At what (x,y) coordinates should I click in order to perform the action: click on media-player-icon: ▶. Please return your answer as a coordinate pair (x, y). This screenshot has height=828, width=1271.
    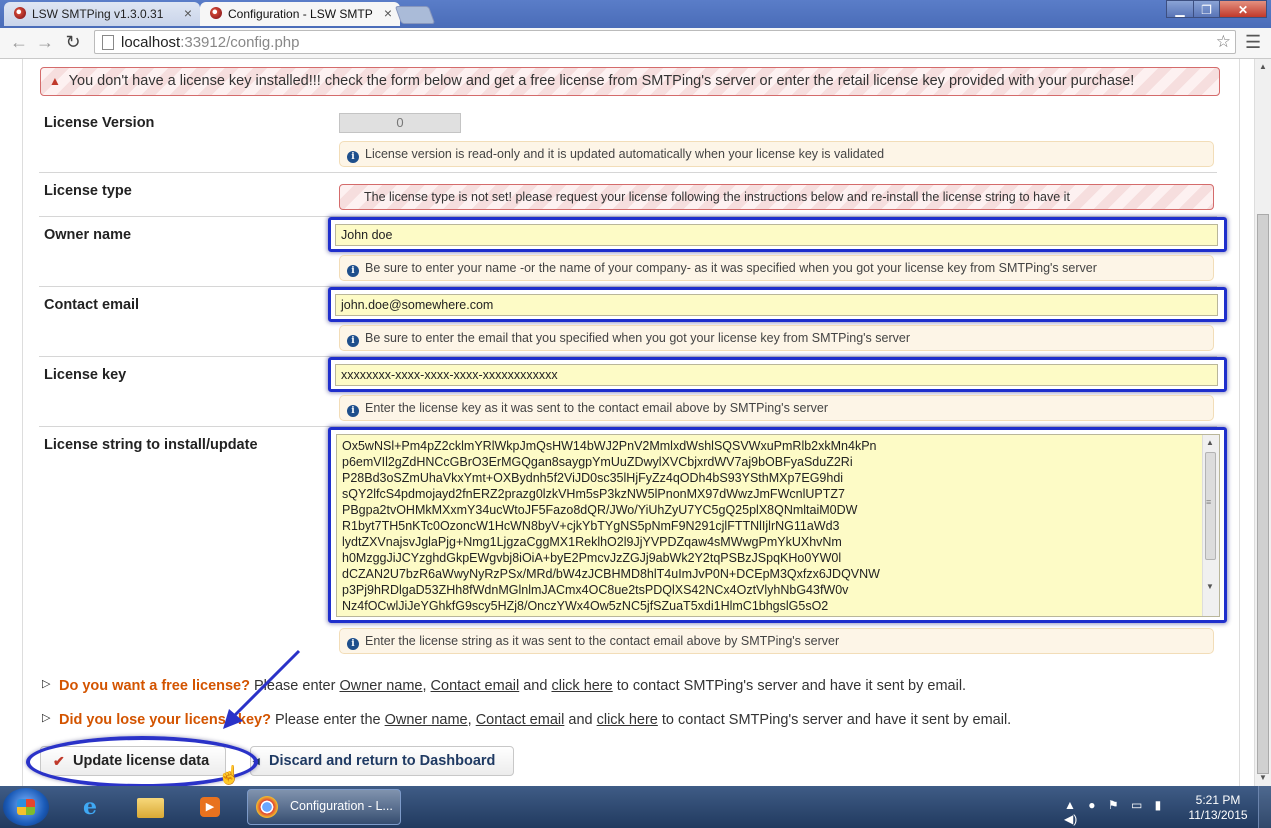
    Looking at the image, I should click on (210, 807).